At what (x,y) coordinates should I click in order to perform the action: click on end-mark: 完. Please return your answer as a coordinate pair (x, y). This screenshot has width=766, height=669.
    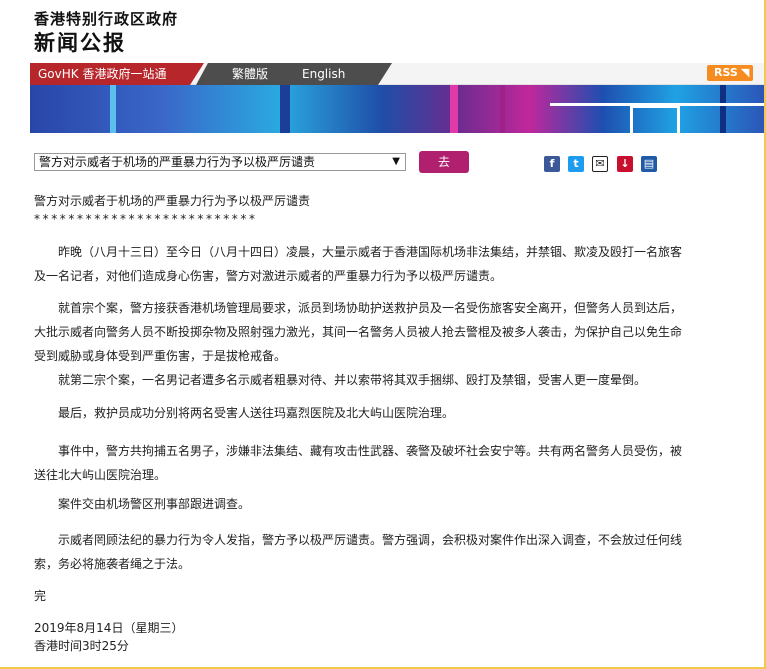
    Looking at the image, I should click on (40, 596).